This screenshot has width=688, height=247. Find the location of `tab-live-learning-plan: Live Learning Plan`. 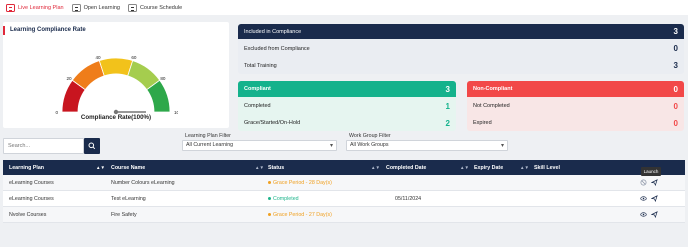

tab-live-learning-plan: Live Learning Plan is located at coordinates (36, 7).